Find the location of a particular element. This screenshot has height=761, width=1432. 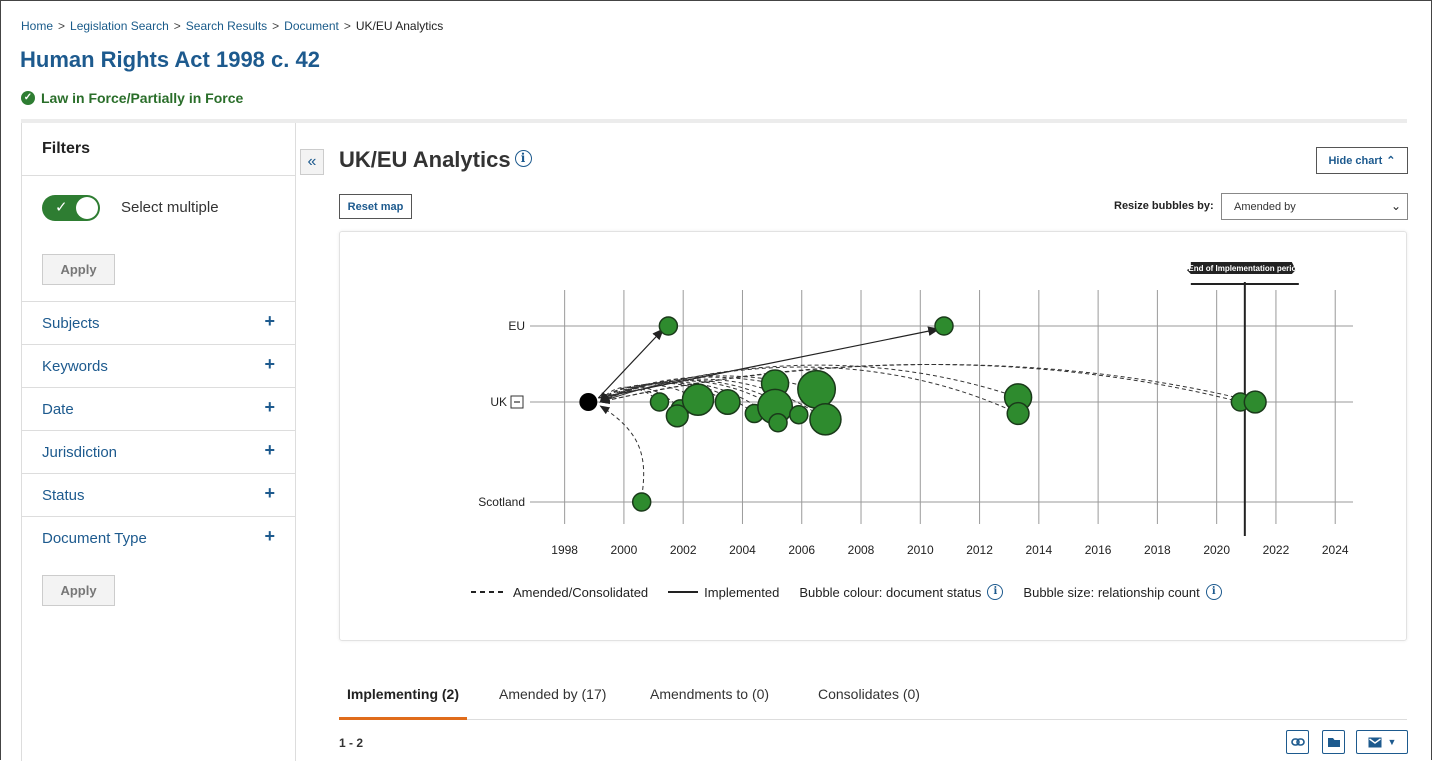

legend-implemented-label: Implemented is located at coordinates (742, 592).